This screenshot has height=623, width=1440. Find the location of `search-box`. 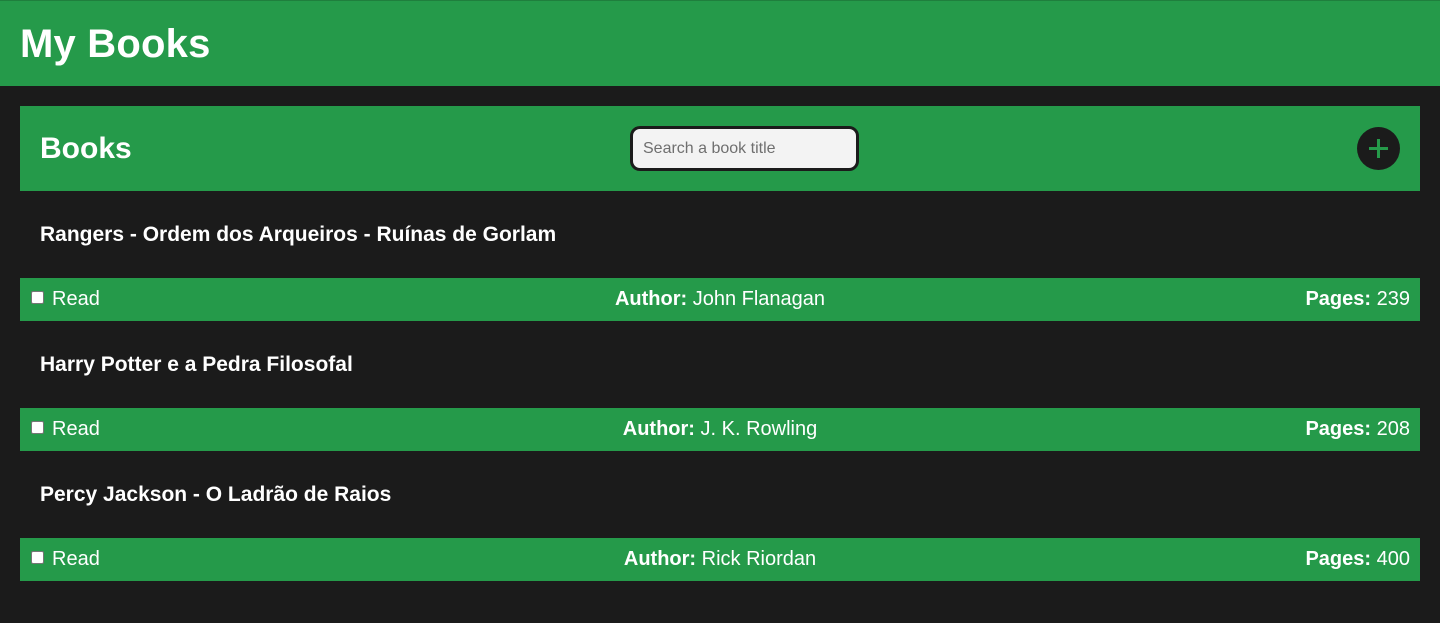

search-box is located at coordinates (744, 148).